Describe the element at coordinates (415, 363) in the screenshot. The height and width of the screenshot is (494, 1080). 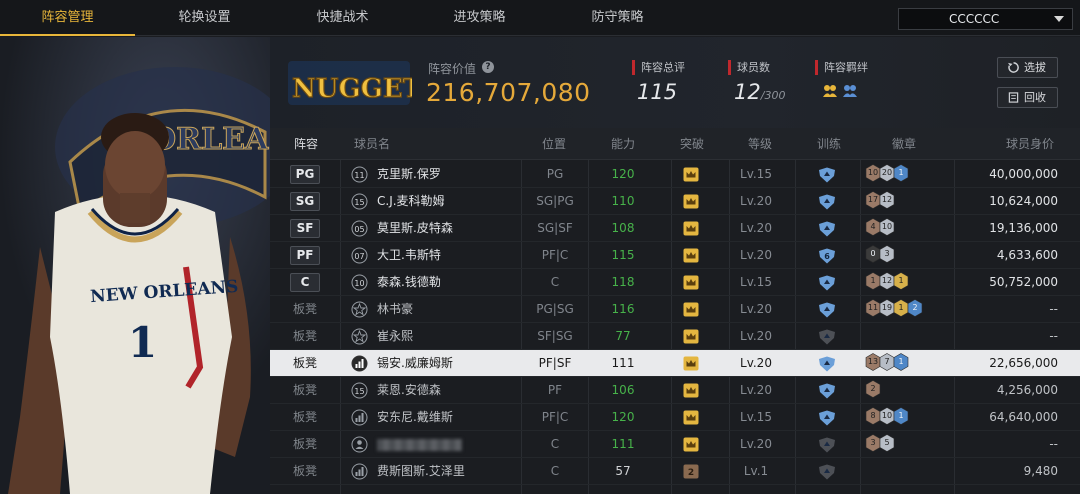
I see `player-name: 锡安.威廉姆斯` at that location.